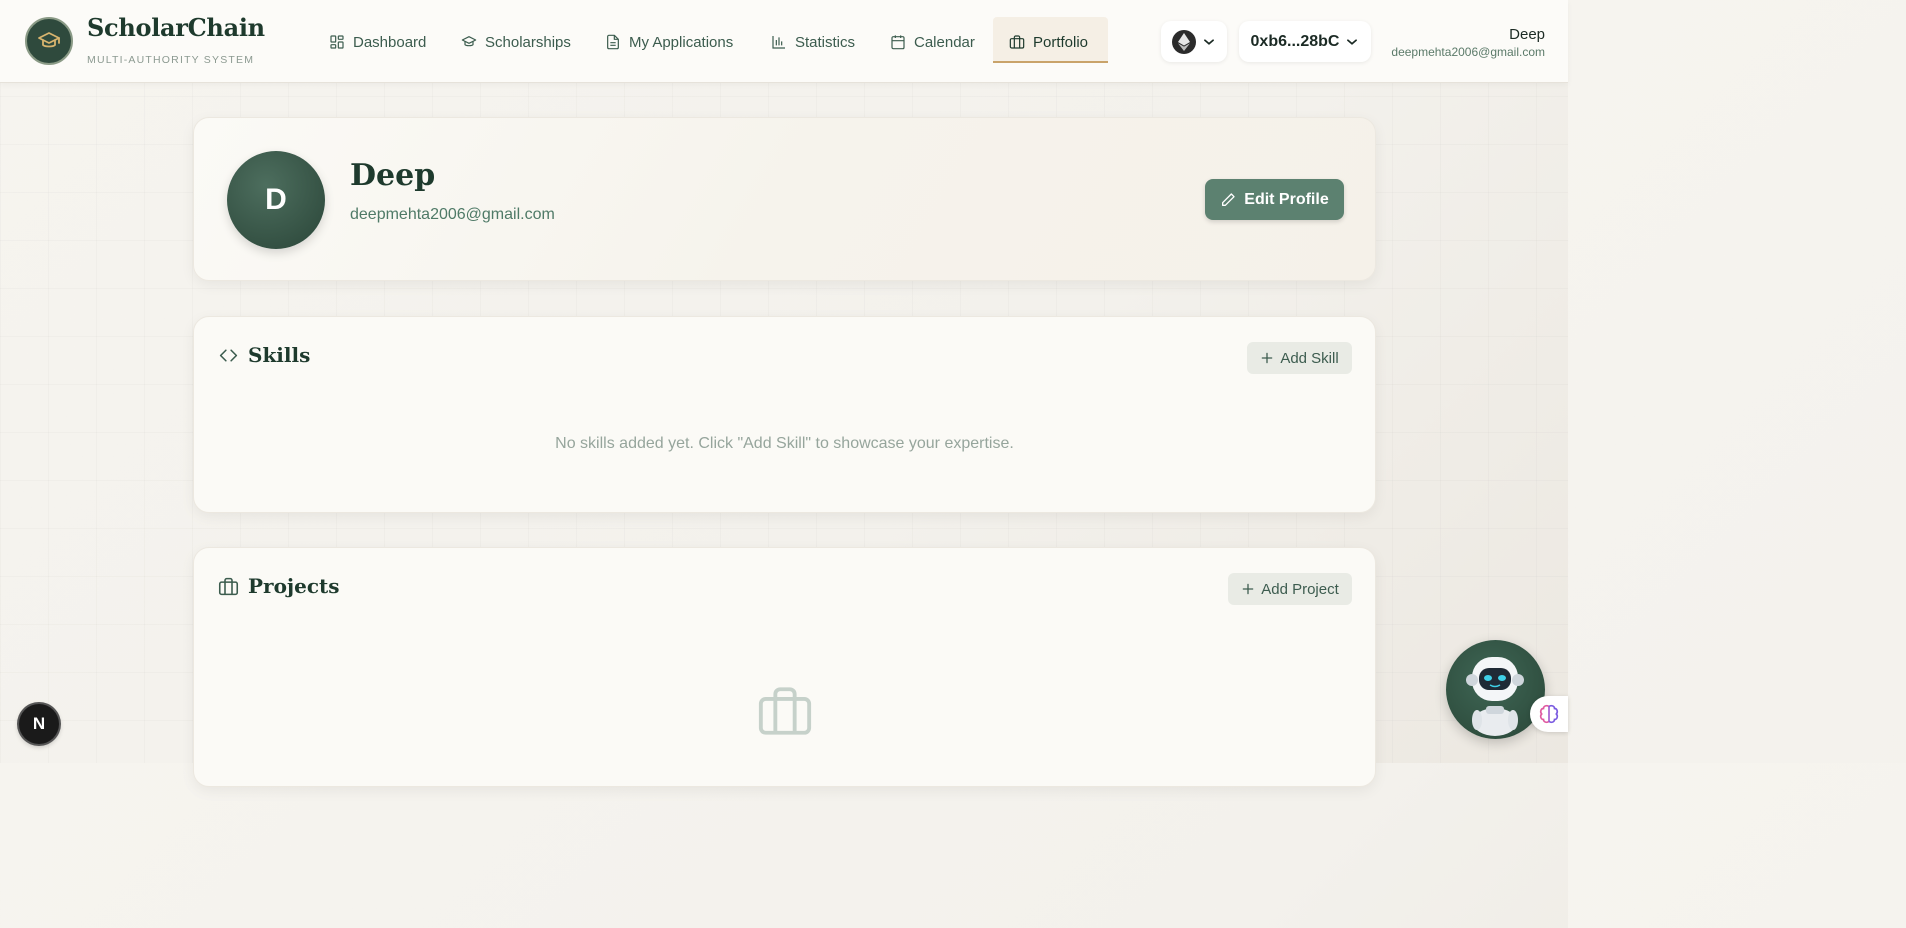 The height and width of the screenshot is (928, 1906). What do you see at coordinates (613, 42) in the screenshot?
I see `document-icon` at bounding box center [613, 42].